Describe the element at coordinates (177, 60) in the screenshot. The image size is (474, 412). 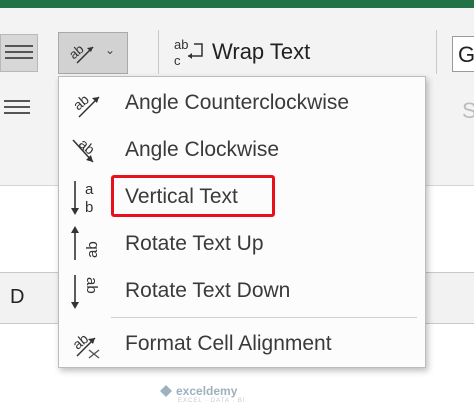
I see `svg-text: c` at that location.